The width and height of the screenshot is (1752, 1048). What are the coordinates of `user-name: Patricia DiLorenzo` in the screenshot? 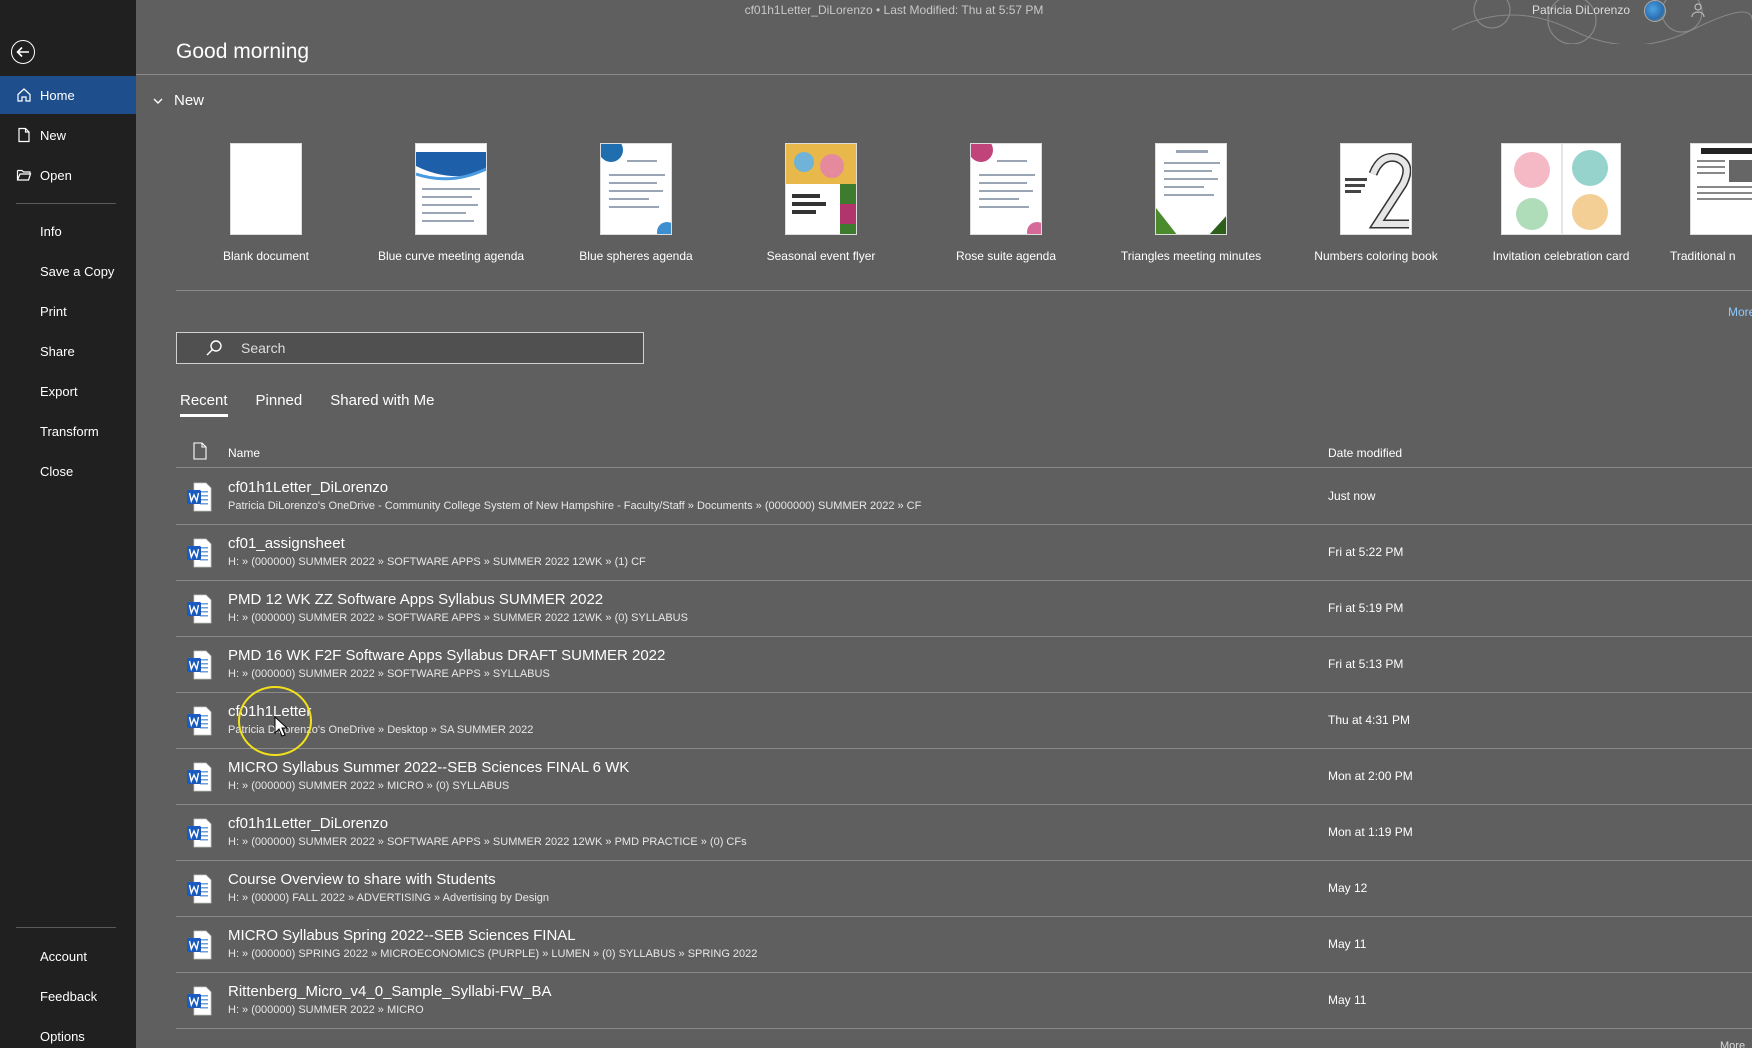 It's located at (1581, 10).